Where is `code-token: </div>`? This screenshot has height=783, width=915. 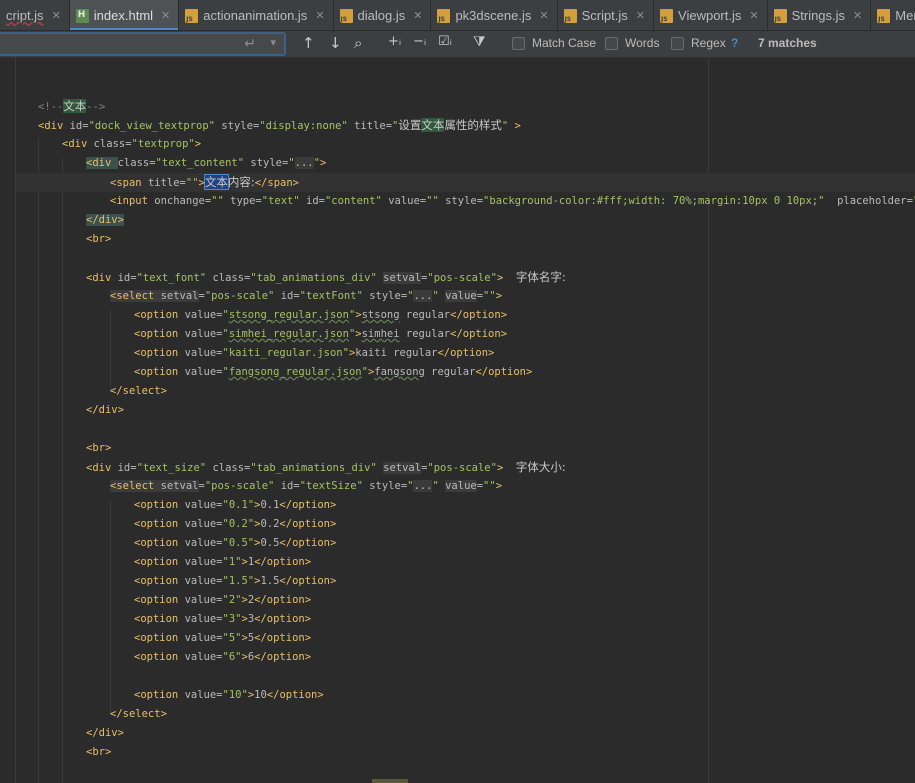 code-token: </div> is located at coordinates (105, 410).